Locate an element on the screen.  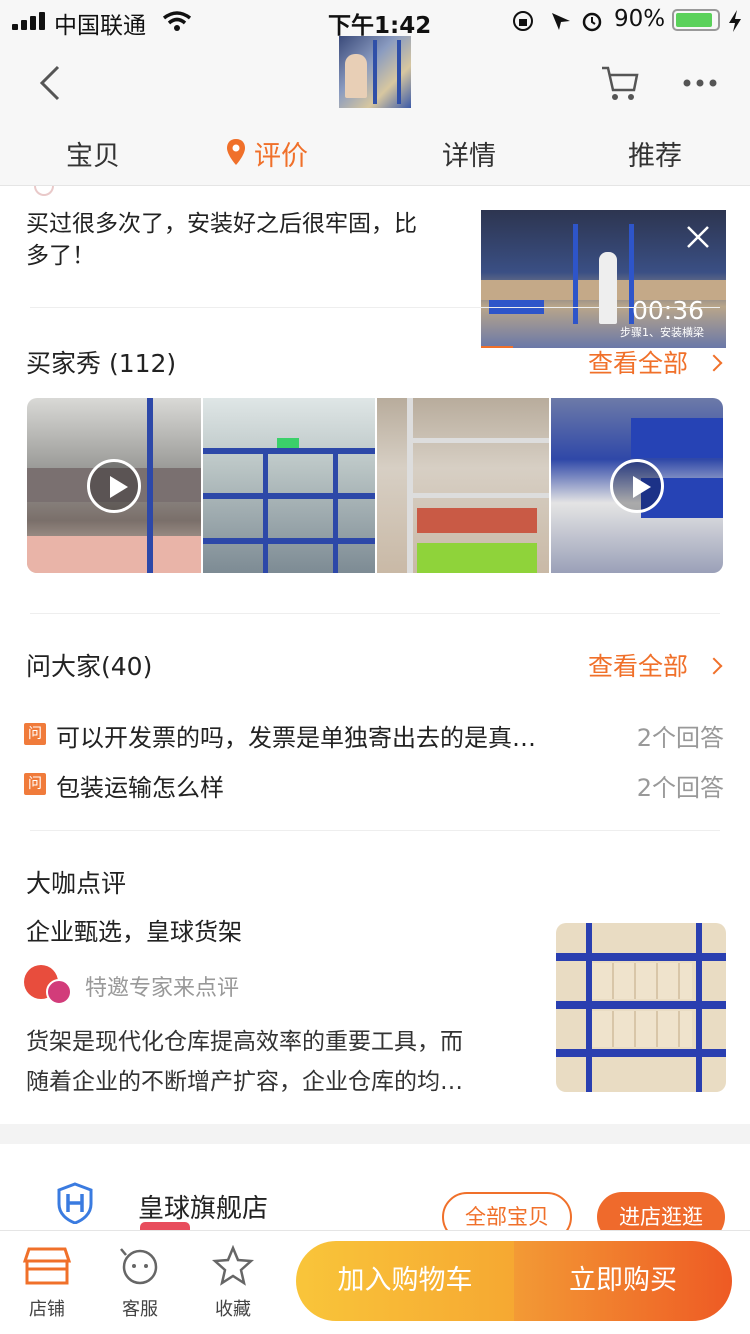
buy-now-button: 立即购买 is located at coordinates (623, 1281).